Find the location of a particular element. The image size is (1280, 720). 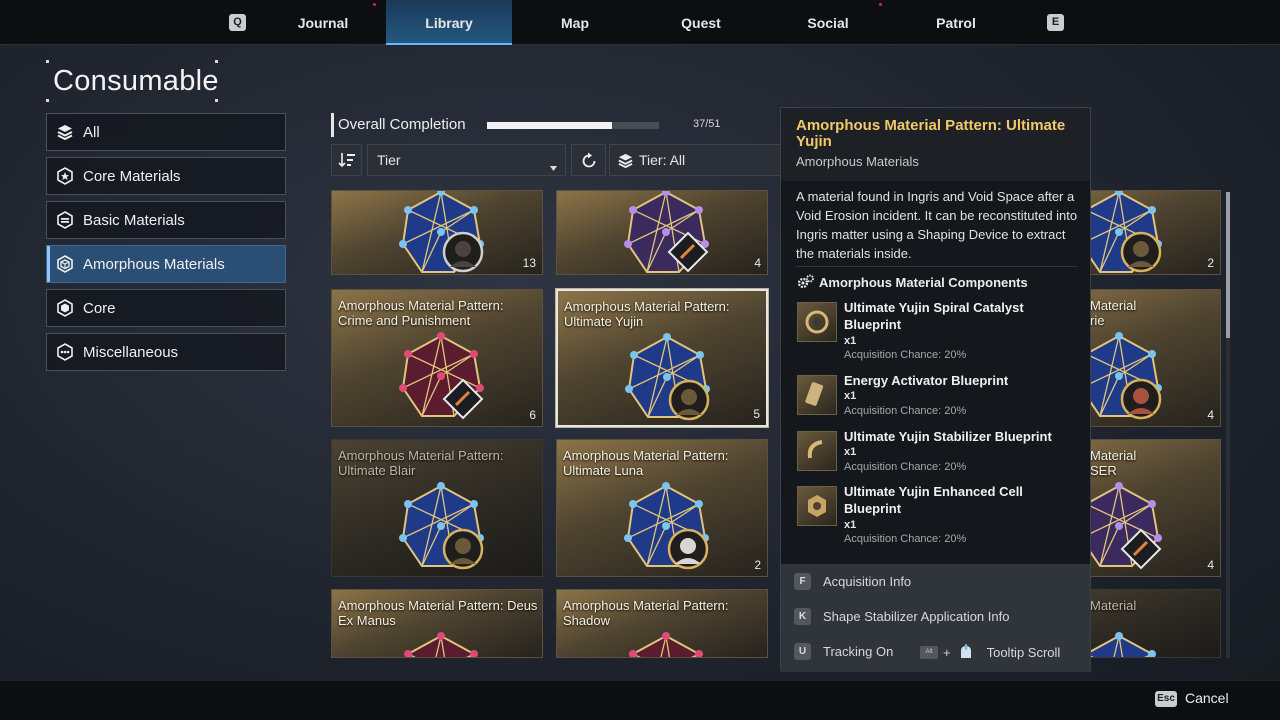

tab-quest: Quest is located at coordinates (701, 22).